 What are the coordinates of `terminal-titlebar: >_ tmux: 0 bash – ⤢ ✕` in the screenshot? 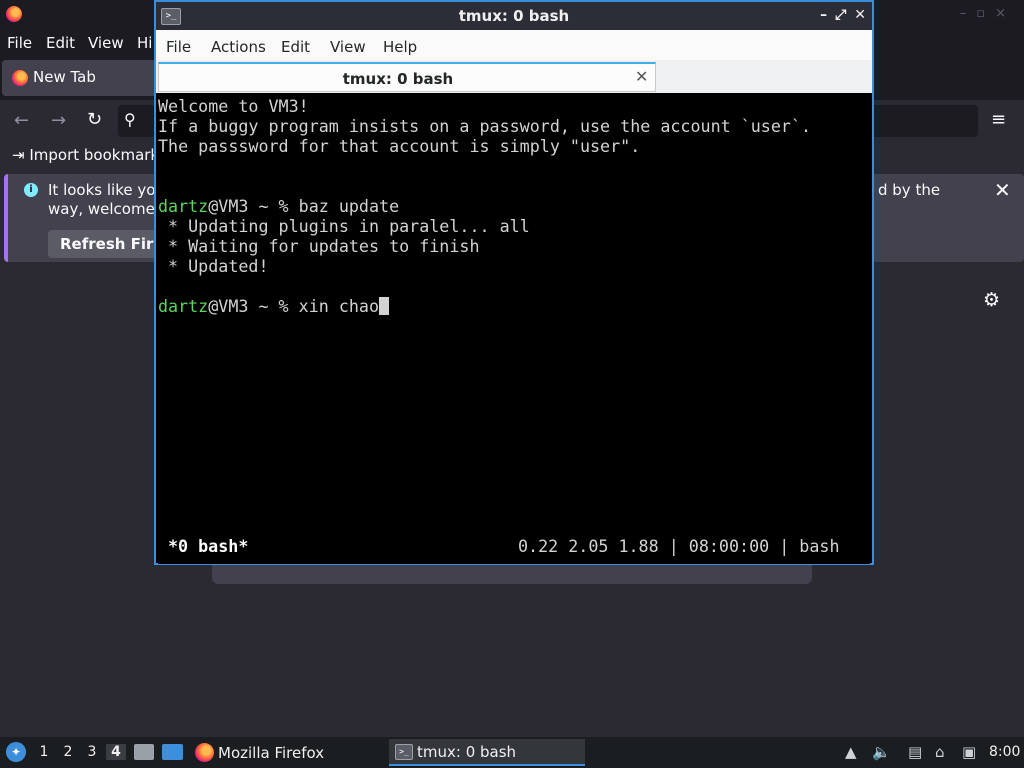 It's located at (514, 16).